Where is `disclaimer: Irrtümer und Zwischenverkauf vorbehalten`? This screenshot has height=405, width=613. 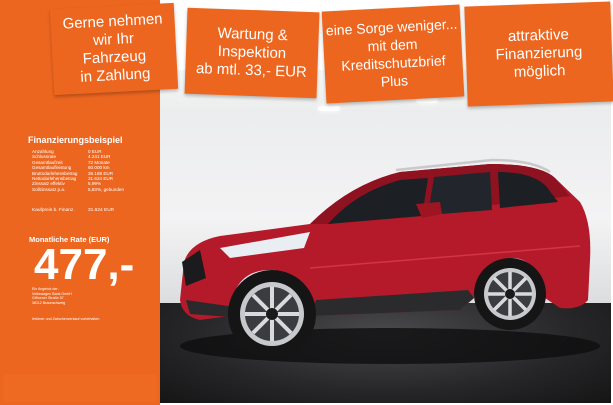 disclaimer: Irrtümer und Zwischenverkauf vorbehalten is located at coordinates (66, 319).